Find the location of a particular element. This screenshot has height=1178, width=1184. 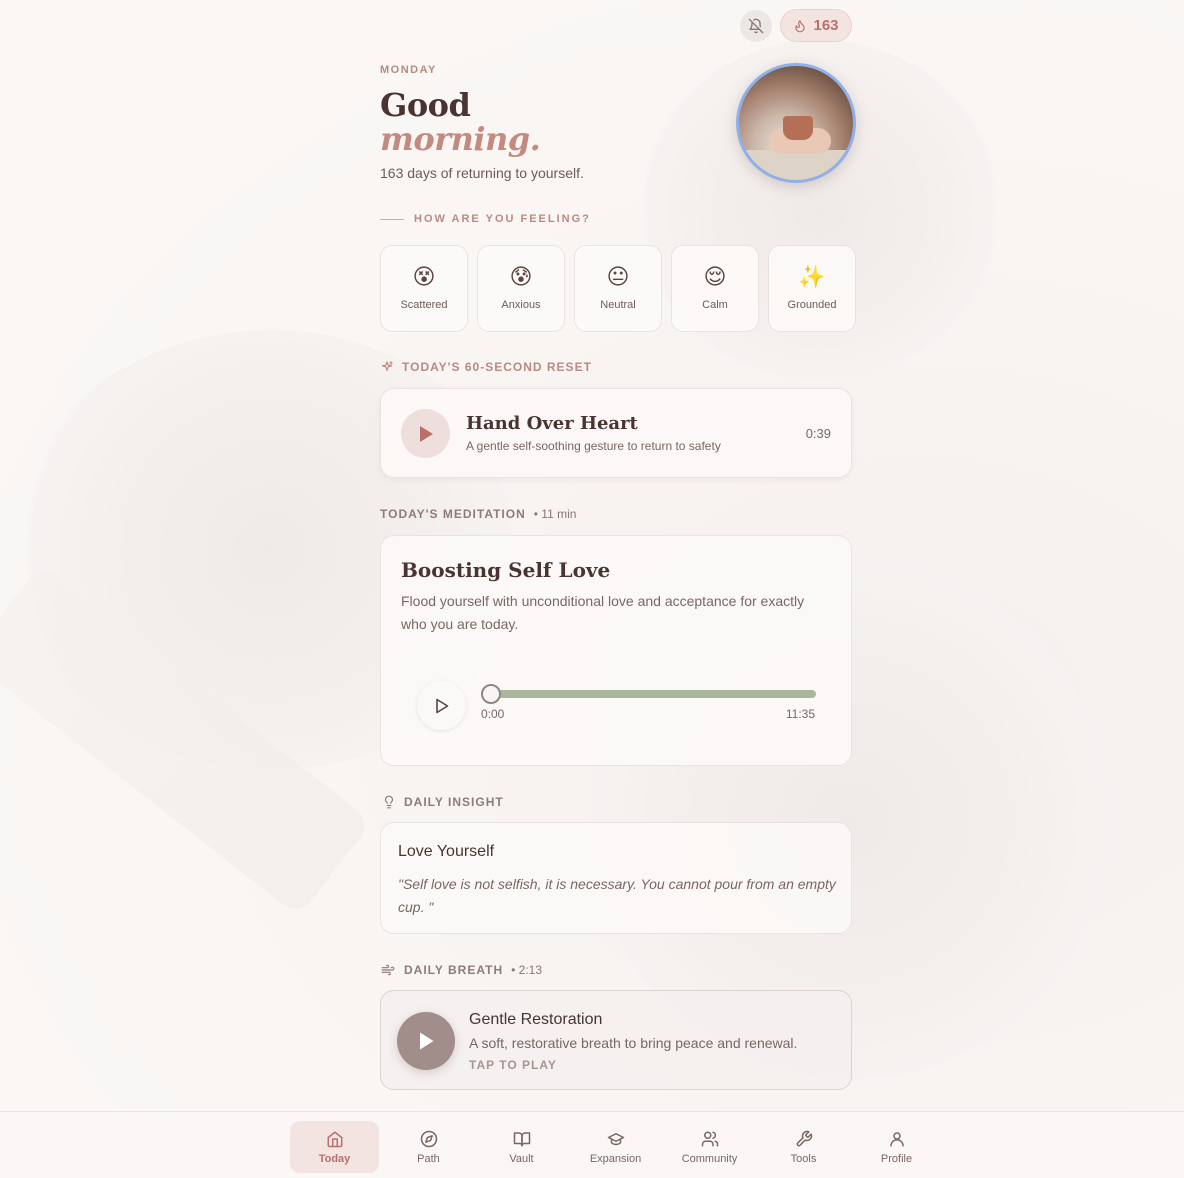

mood-option-grounded: ✨ Grounded is located at coordinates (812, 288).